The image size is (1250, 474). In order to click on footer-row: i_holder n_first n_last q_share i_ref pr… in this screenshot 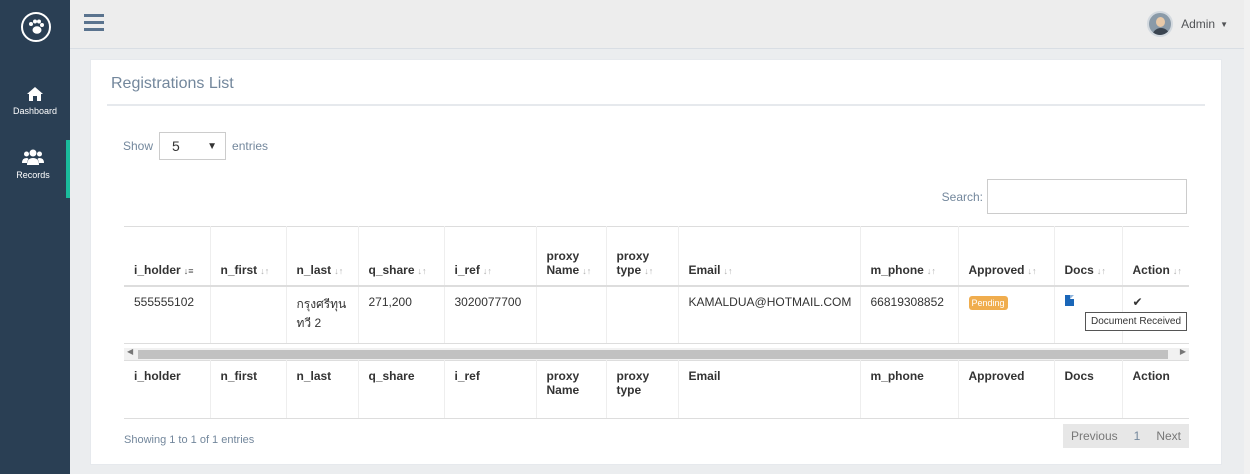, I will do `click(656, 389)`.